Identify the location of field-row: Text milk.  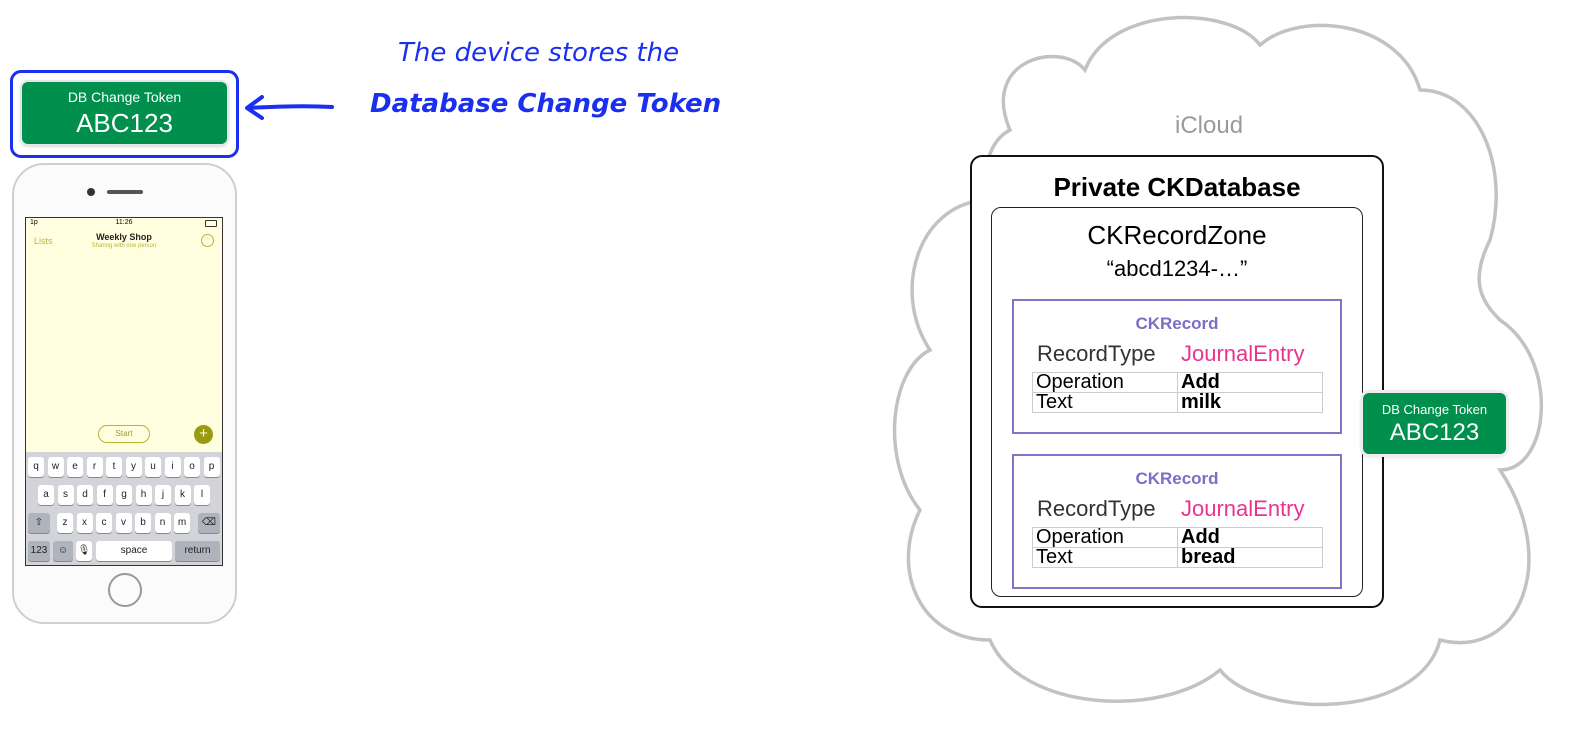
(1177, 402).